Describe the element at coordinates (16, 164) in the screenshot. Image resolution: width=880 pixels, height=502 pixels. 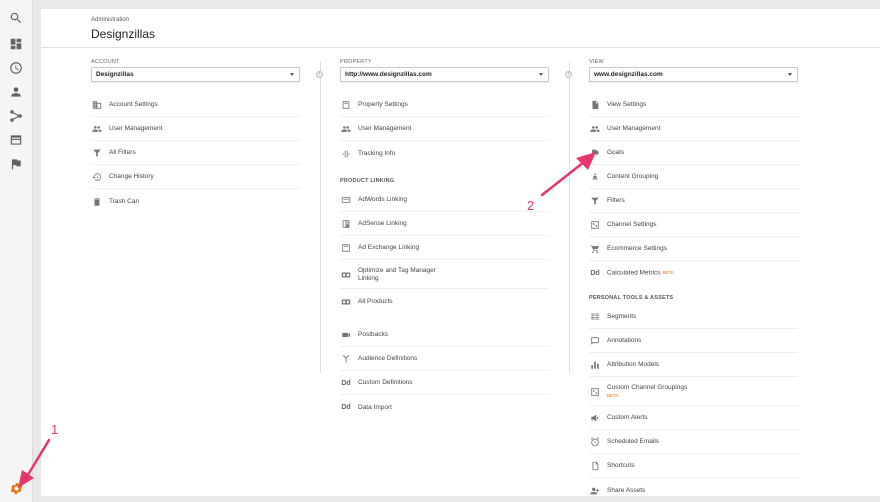
I see `flag-icon` at that location.